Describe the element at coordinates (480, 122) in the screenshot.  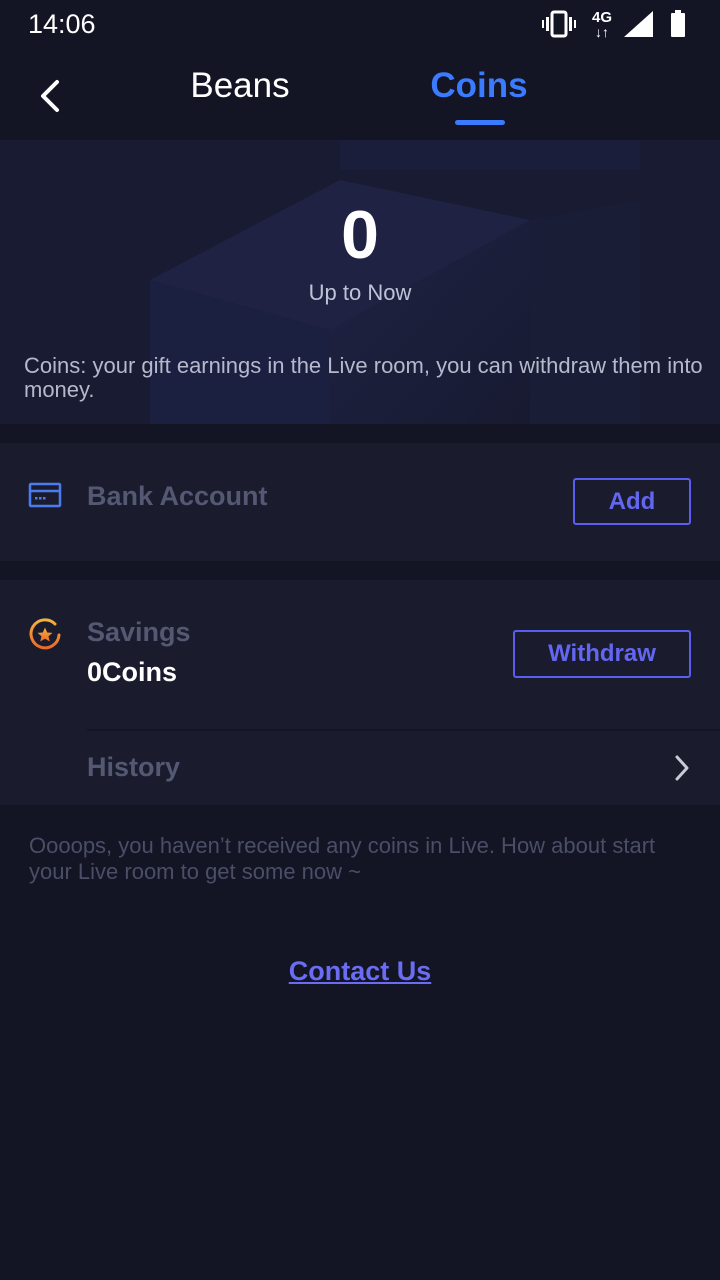
I see `active-tab-indicator` at that location.